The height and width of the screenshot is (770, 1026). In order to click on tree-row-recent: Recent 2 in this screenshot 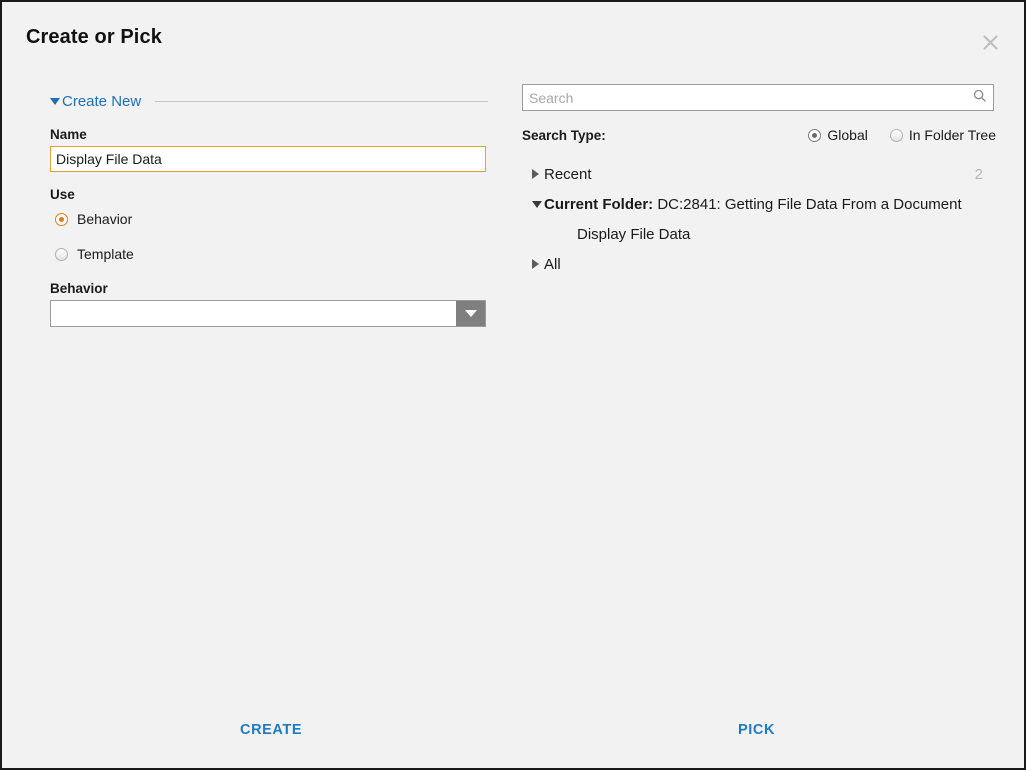, I will do `click(759, 174)`.